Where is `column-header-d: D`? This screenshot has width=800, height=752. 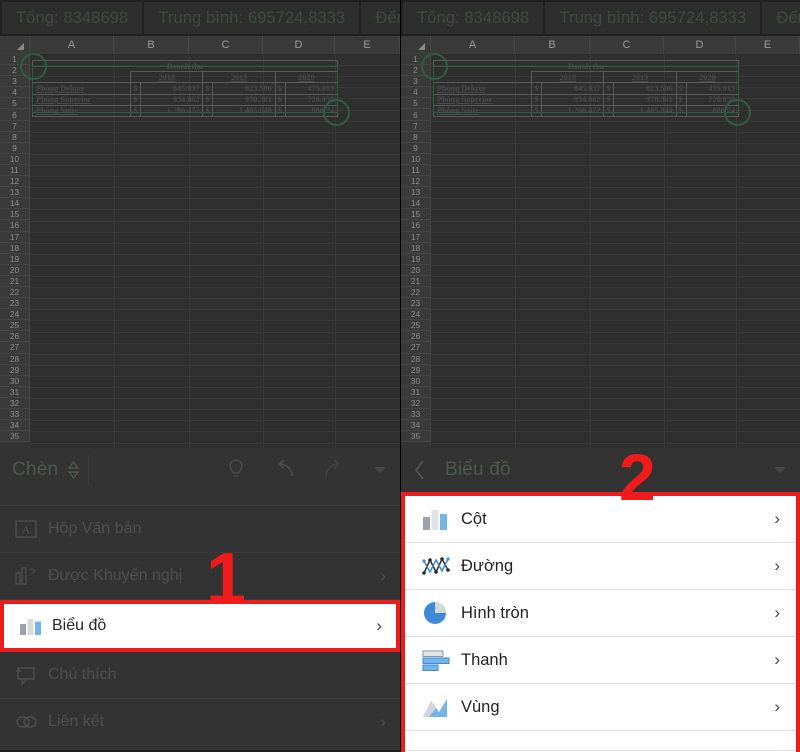
column-header-d: D is located at coordinates (700, 45).